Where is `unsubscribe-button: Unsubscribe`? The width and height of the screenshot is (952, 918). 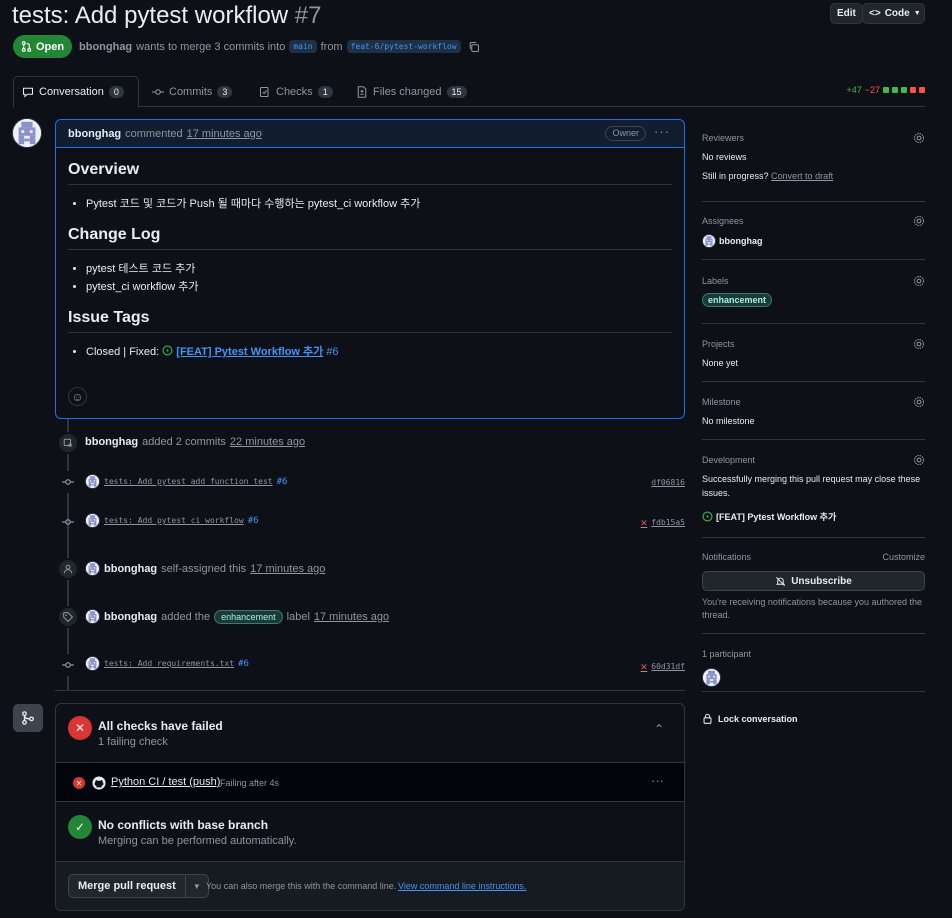 unsubscribe-button: Unsubscribe is located at coordinates (813, 581).